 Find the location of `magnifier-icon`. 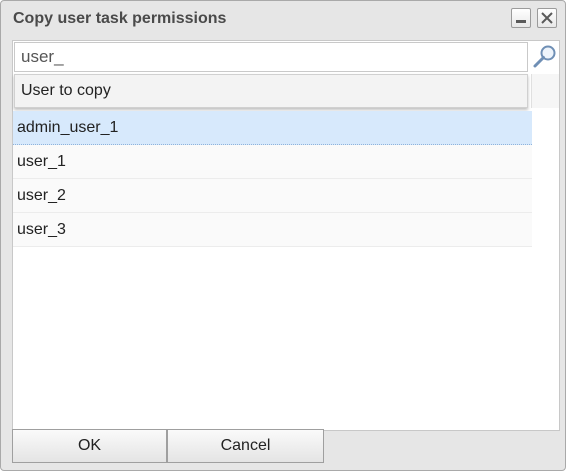

magnifier-icon is located at coordinates (544, 56).